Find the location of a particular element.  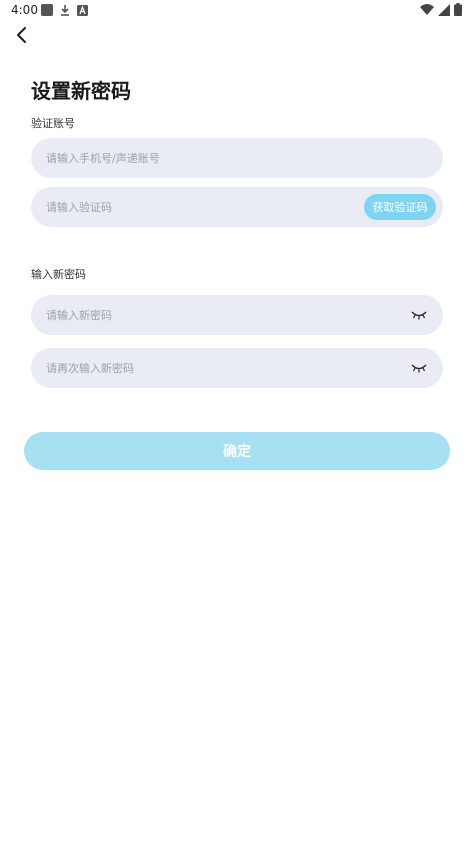

status-icons-left is located at coordinates (64, 10).